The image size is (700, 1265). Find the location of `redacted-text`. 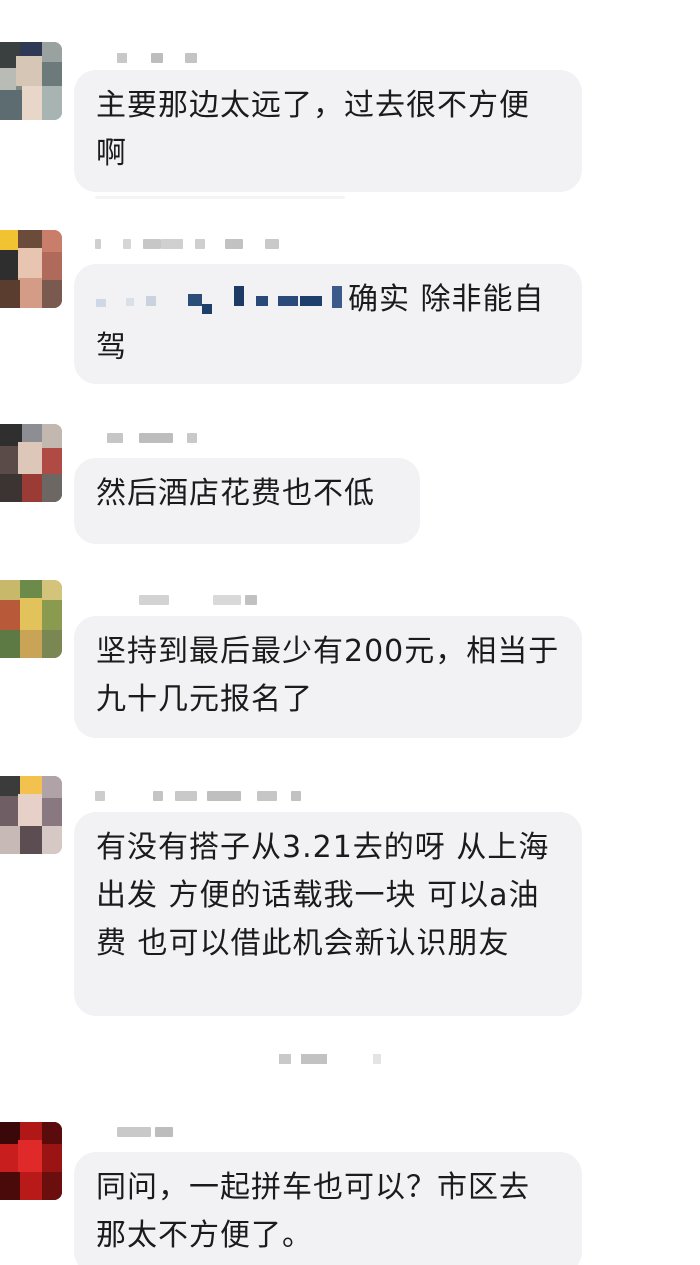

redacted-text is located at coordinates (222, 300).